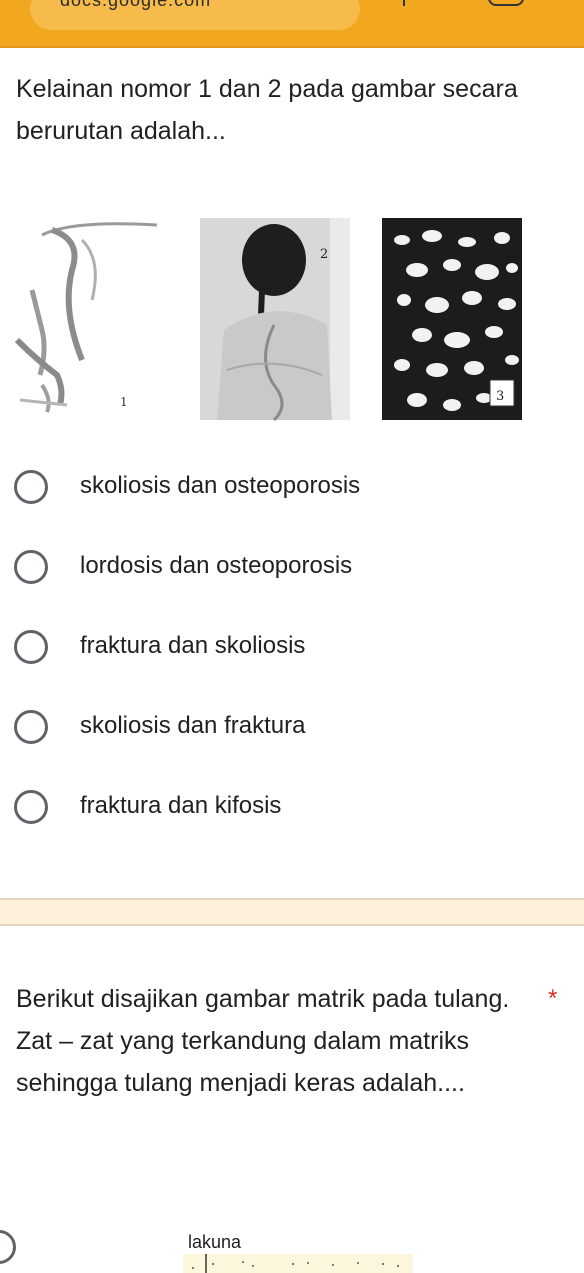 This screenshot has height=1273, width=584. What do you see at coordinates (292, 24) in the screenshot?
I see `browser-top-bar: docs.google.com` at bounding box center [292, 24].